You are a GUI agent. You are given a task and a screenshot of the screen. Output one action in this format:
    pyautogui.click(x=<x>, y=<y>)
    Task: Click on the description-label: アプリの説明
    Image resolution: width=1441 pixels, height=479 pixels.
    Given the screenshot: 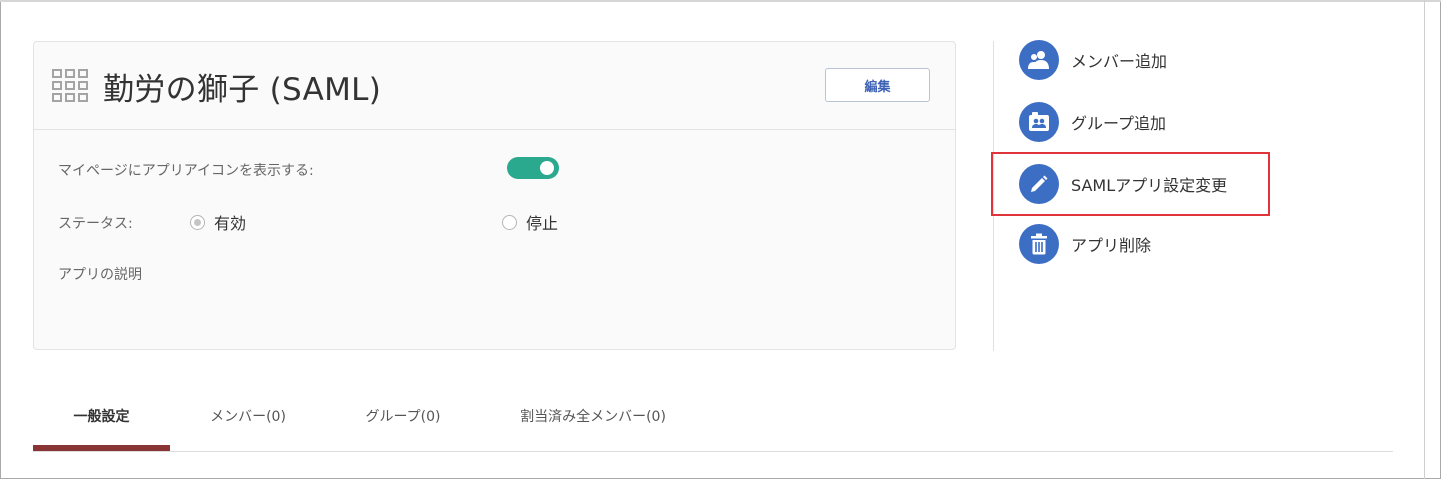 What is the action you would take?
    pyautogui.click(x=100, y=275)
    